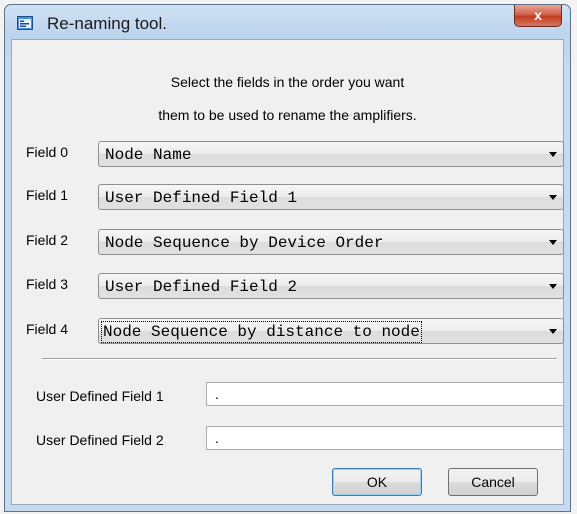 Image resolution: width=577 pixels, height=514 pixels. What do you see at coordinates (331, 197) in the screenshot?
I see `field-1-dropdown: User Defined Field 1` at bounding box center [331, 197].